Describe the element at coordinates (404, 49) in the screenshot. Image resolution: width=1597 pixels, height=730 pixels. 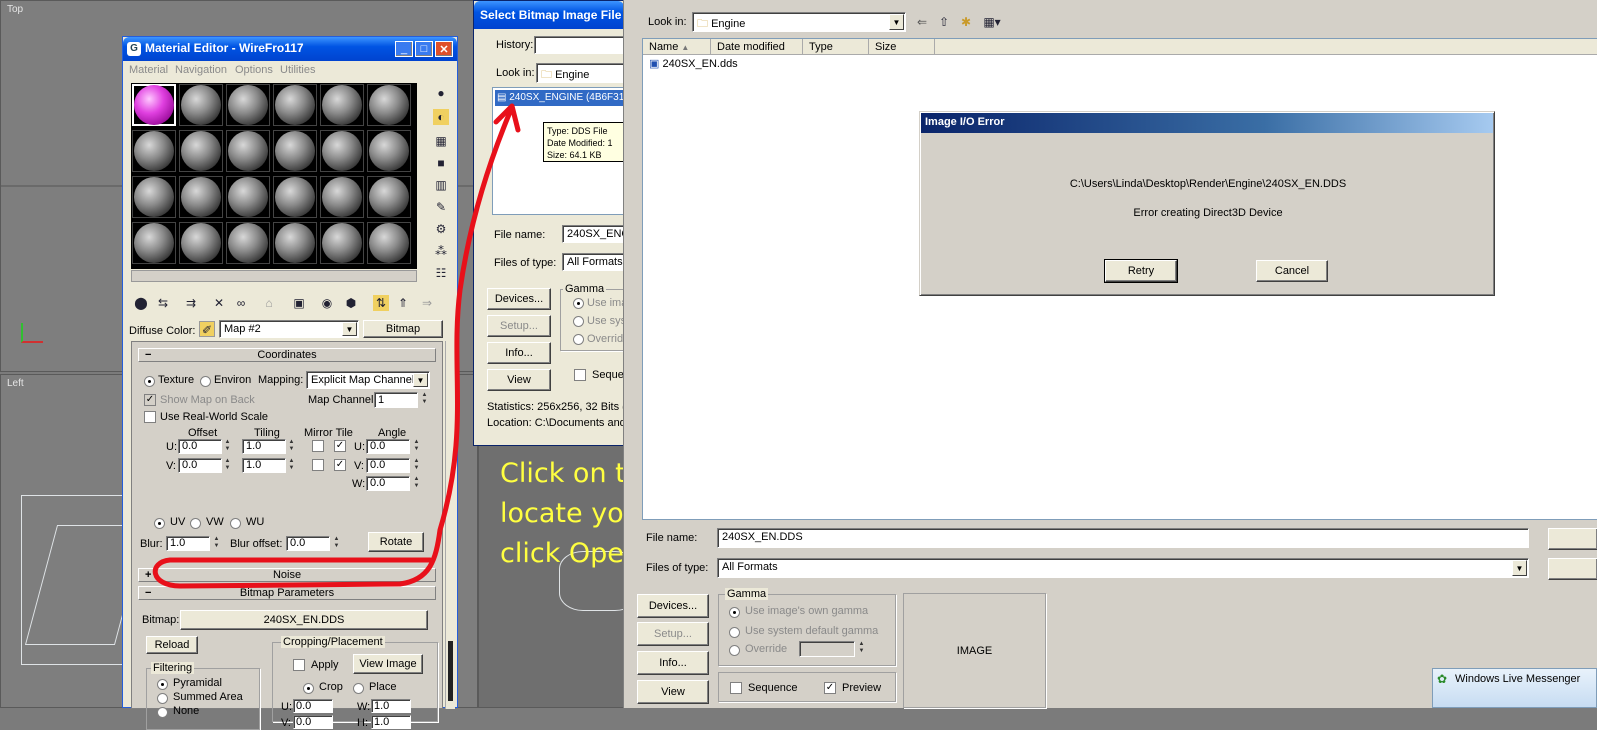
I see `minimize-button: _` at that location.